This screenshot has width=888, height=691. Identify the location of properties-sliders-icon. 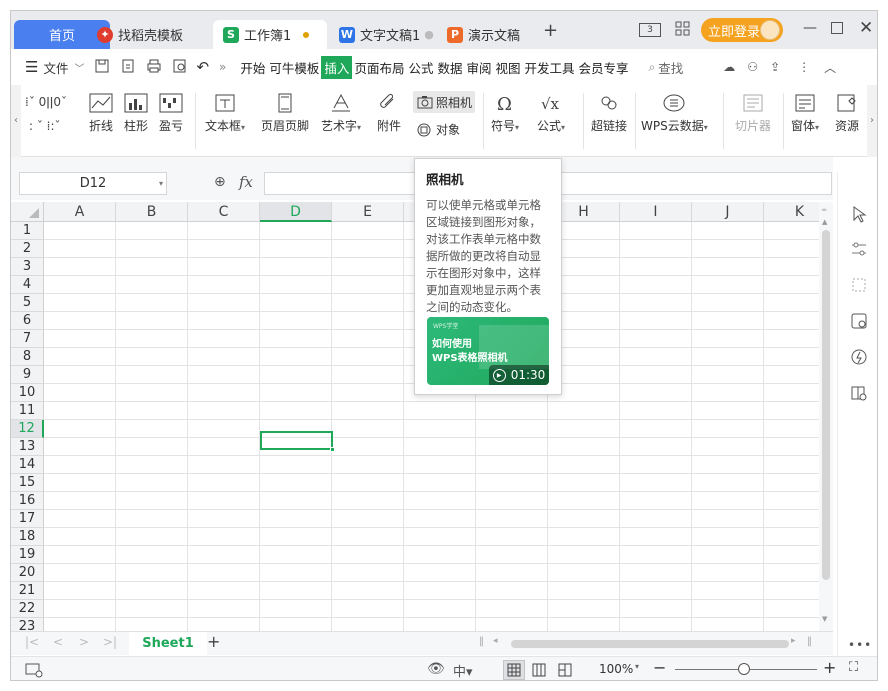
(859, 249).